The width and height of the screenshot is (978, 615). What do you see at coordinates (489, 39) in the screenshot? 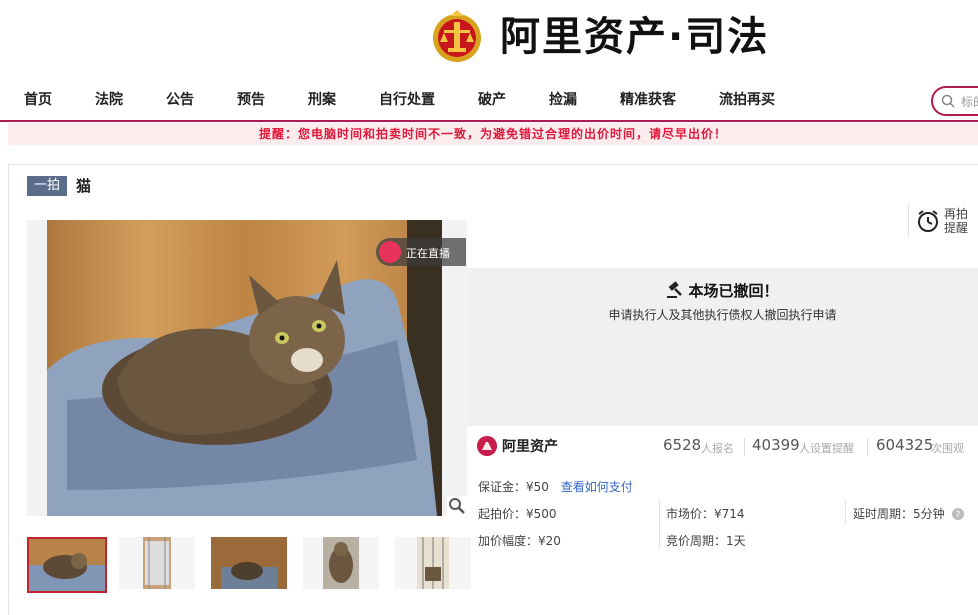
I see `site-header: 阿里资产·司法` at bounding box center [489, 39].